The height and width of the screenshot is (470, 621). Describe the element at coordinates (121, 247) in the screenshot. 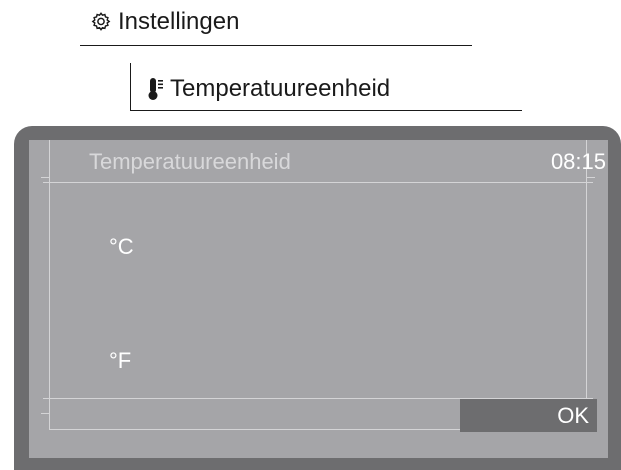

I see `option-celsius: °C` at that location.